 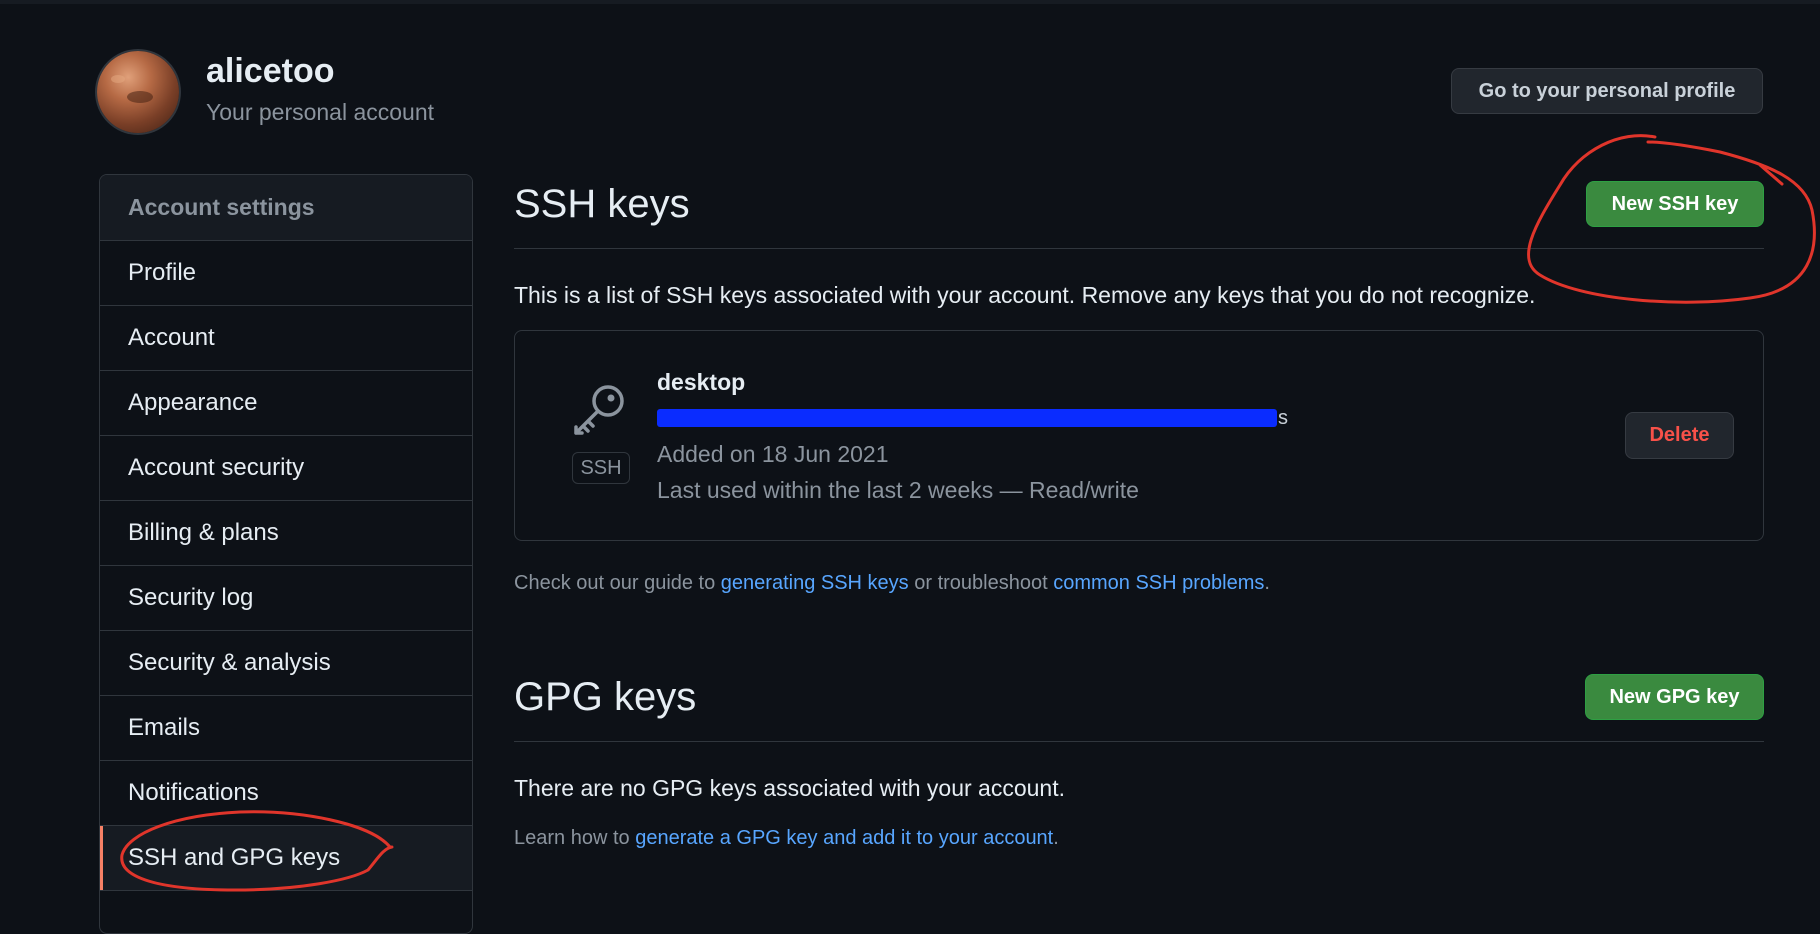 What do you see at coordinates (1158, 583) in the screenshot?
I see `common-ssh-problems-link: common SSH problems` at bounding box center [1158, 583].